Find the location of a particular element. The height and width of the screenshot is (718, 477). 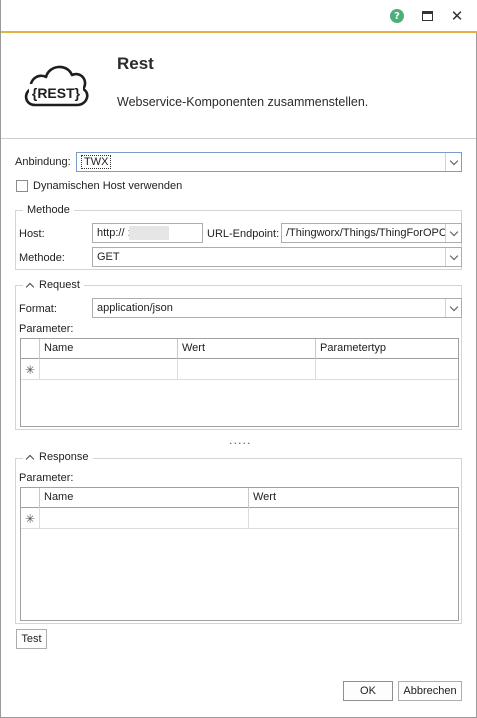

request-group-header: Request is located at coordinates (53, 285).